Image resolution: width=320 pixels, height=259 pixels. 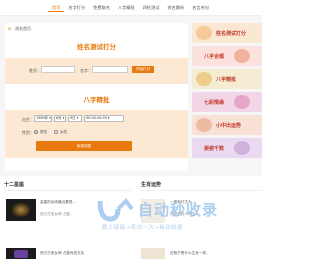 I want to click on month-value: 6月, so click(x=59, y=118).